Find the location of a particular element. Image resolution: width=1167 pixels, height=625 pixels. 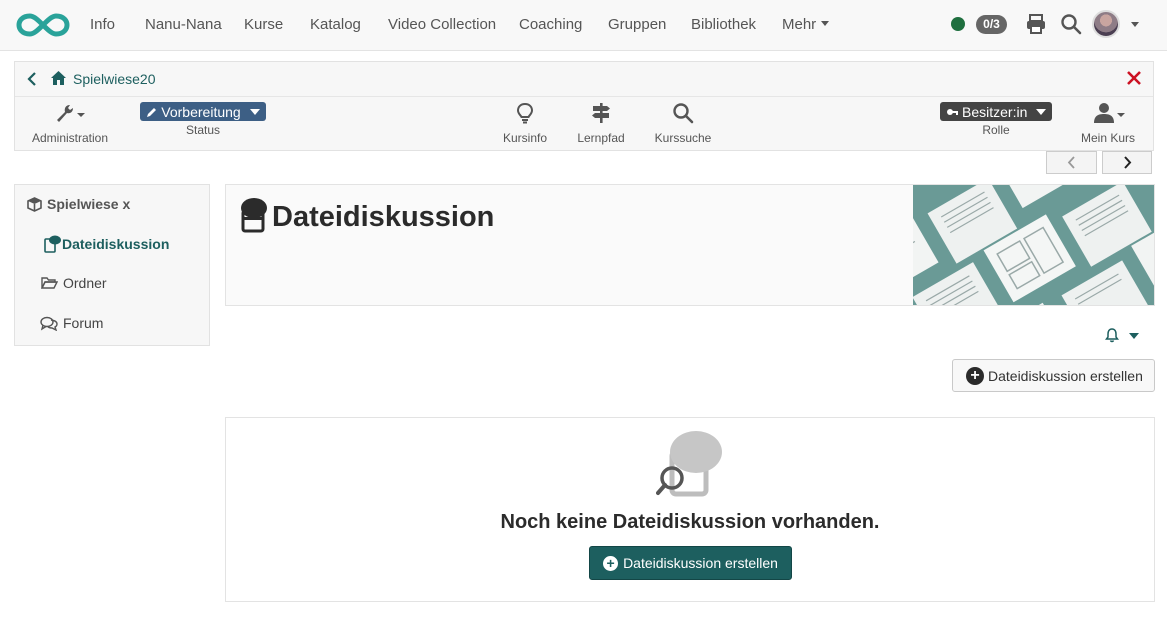

primary-button-label: Dateidiskussion erstellen is located at coordinates (700, 563).